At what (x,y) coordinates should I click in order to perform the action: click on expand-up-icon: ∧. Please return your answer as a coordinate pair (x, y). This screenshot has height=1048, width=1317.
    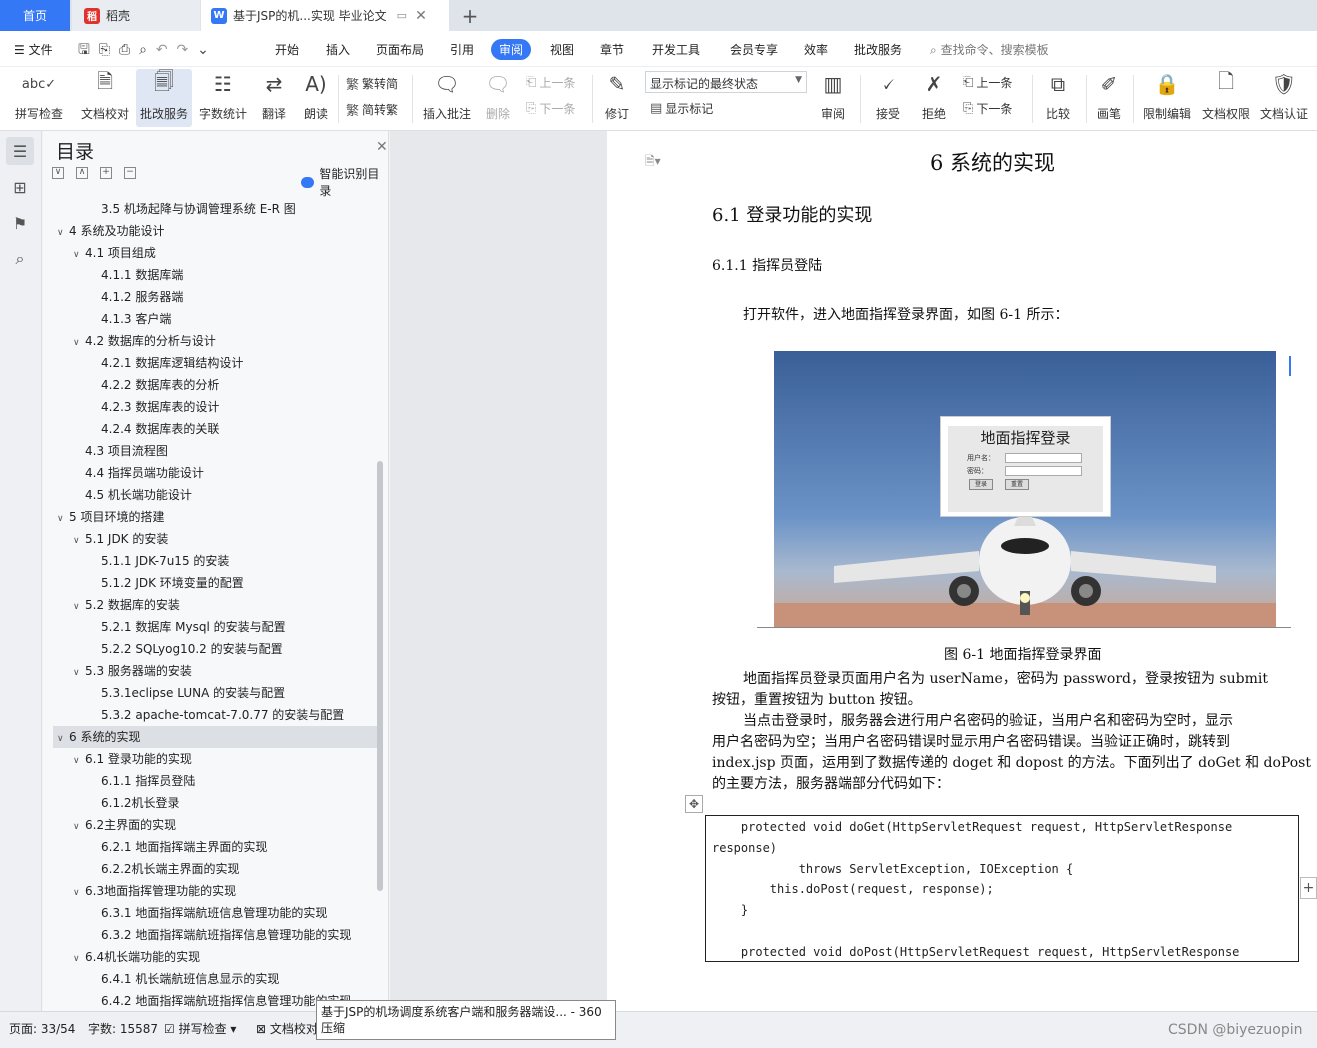
    Looking at the image, I should click on (82, 173).